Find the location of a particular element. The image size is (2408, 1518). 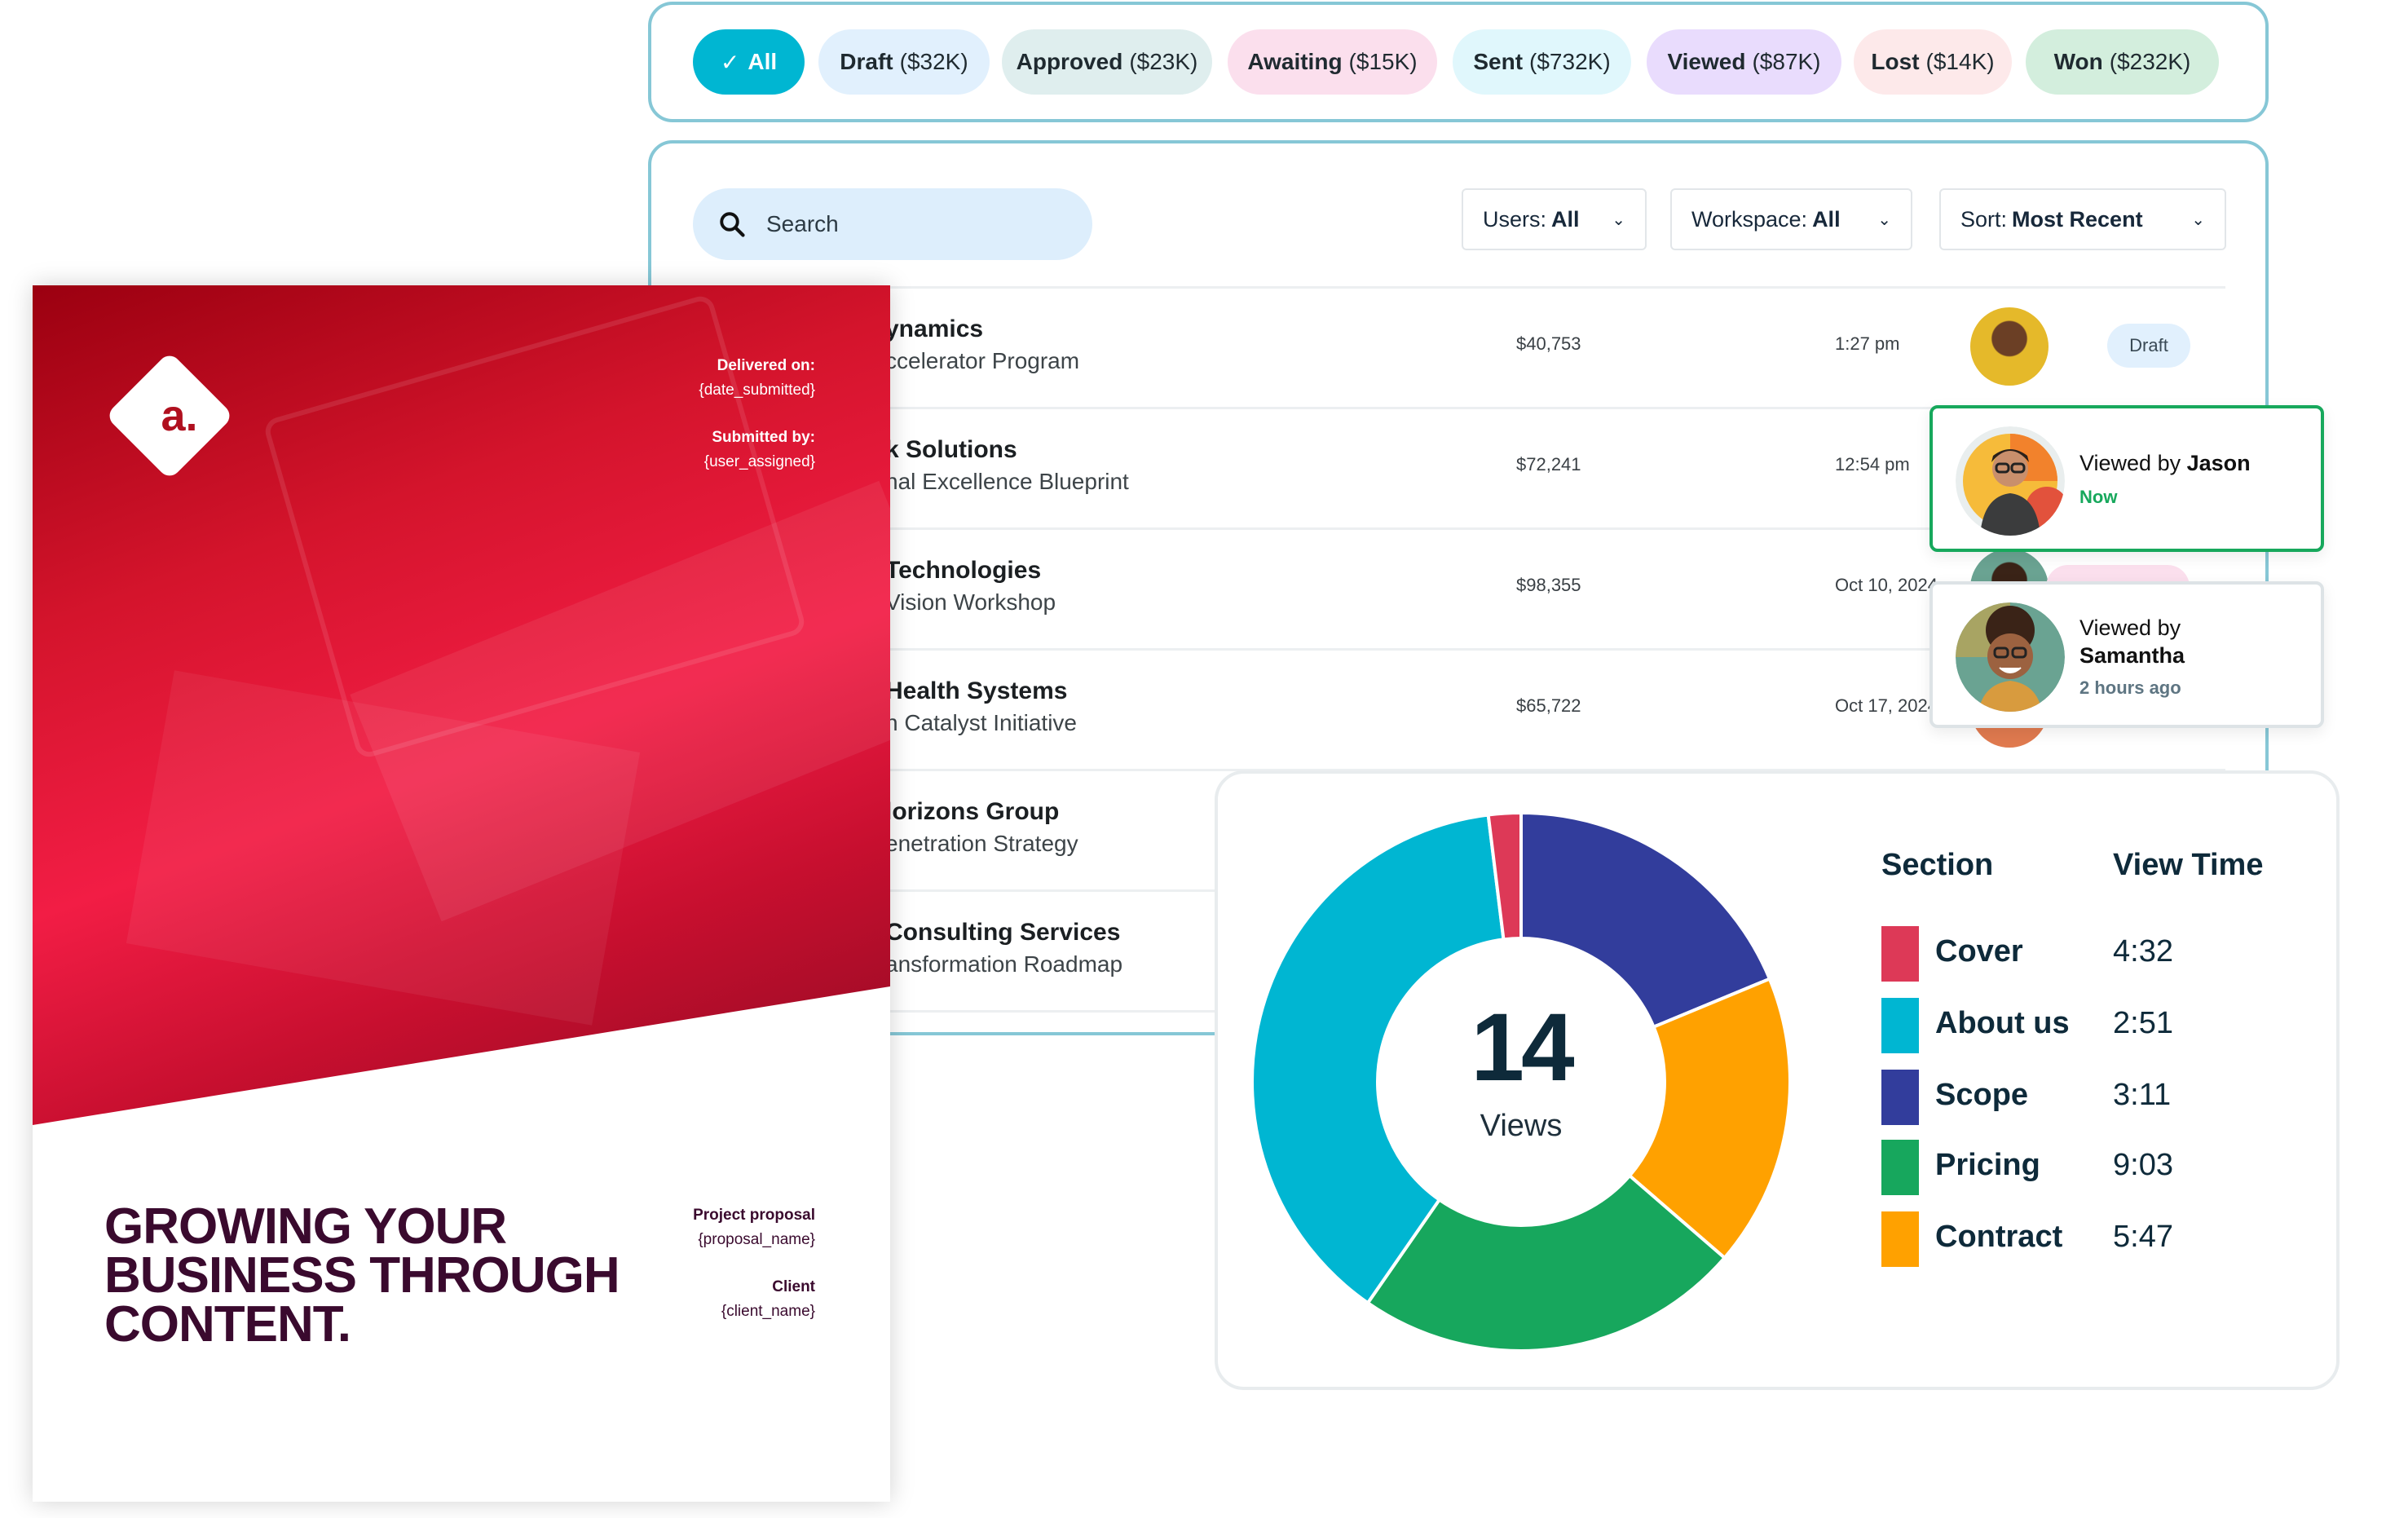

viewed-notification: Viewed by Samantha 2 hours ago is located at coordinates (2126, 654).